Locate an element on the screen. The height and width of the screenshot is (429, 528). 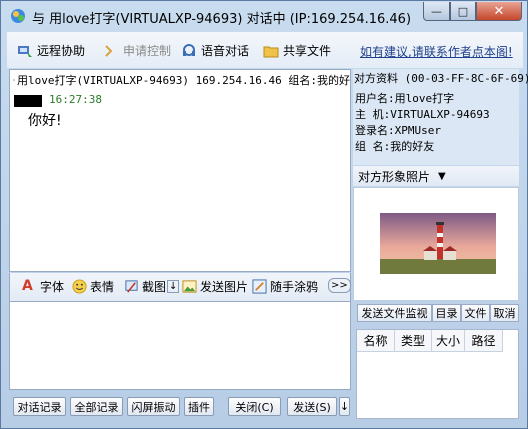
close-chat-button: 关闭(C) is located at coordinates (254, 406).